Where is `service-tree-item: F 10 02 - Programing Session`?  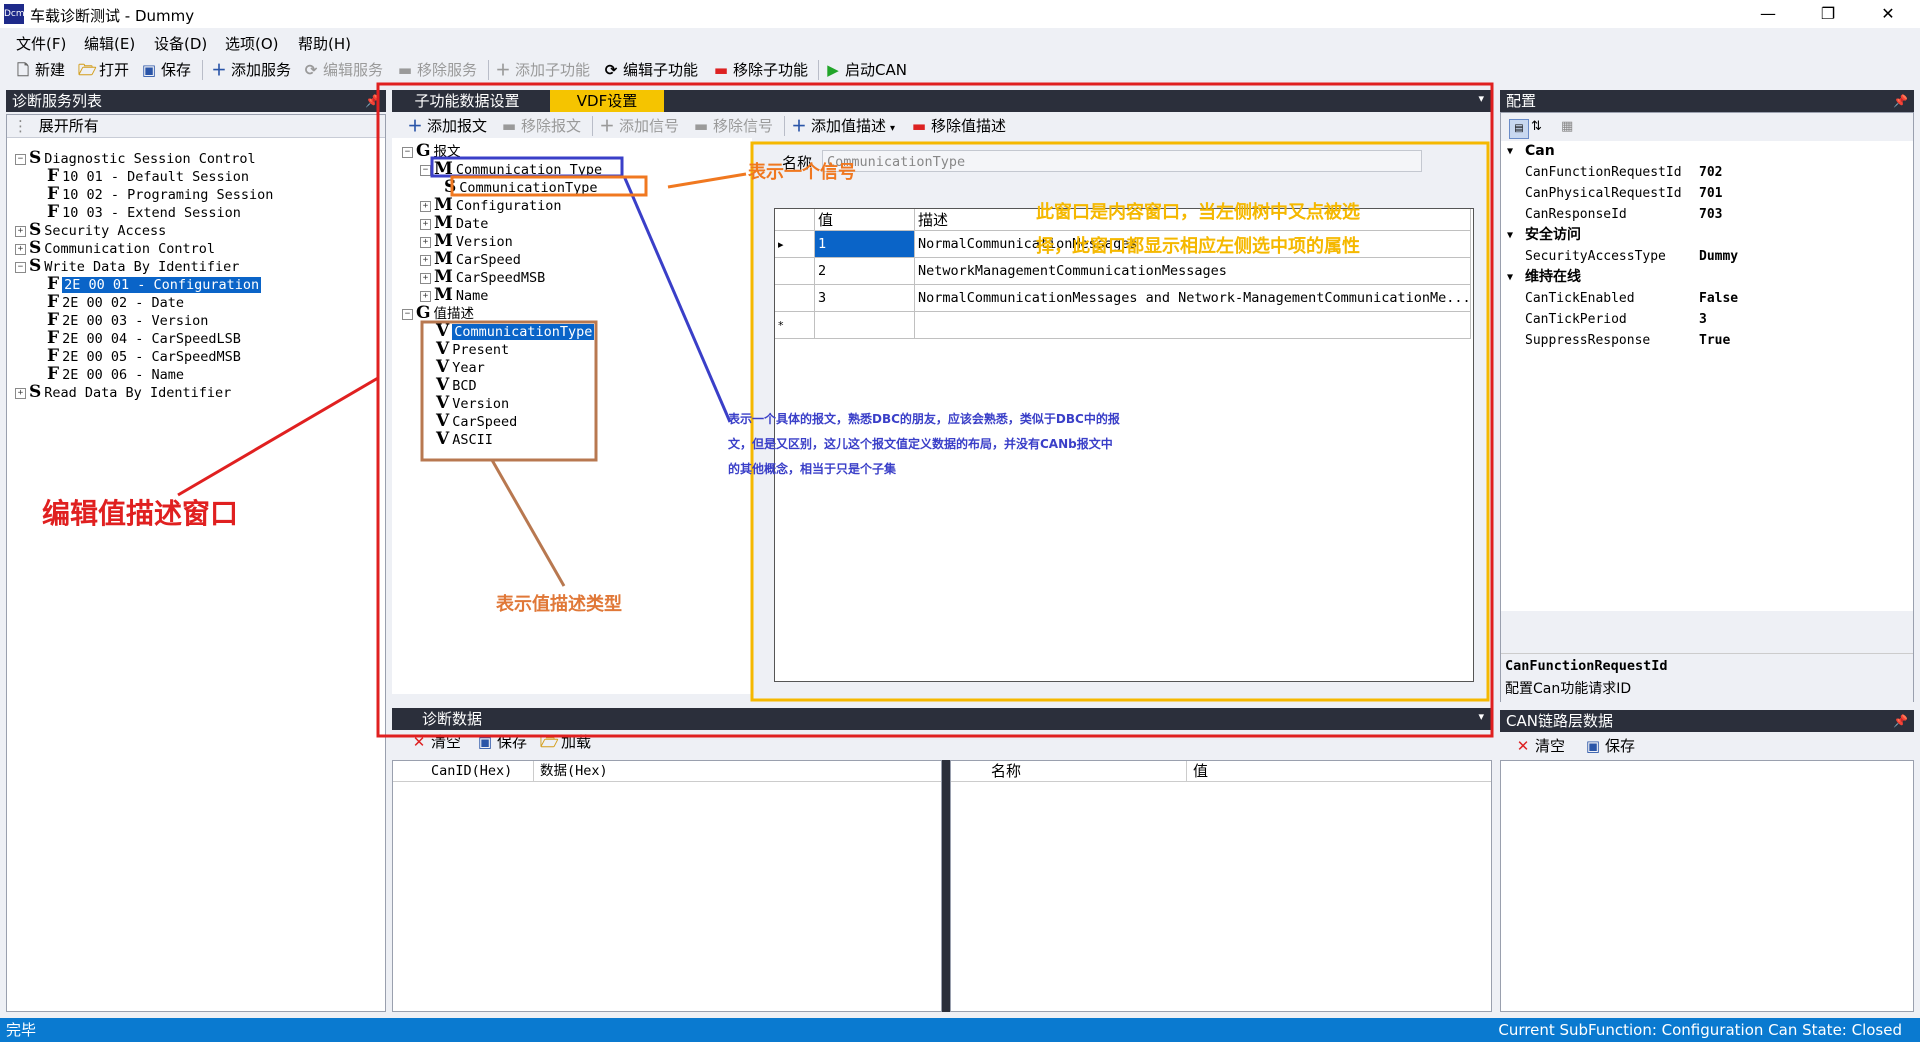 service-tree-item: F 10 02 - Programing Session is located at coordinates (160, 194).